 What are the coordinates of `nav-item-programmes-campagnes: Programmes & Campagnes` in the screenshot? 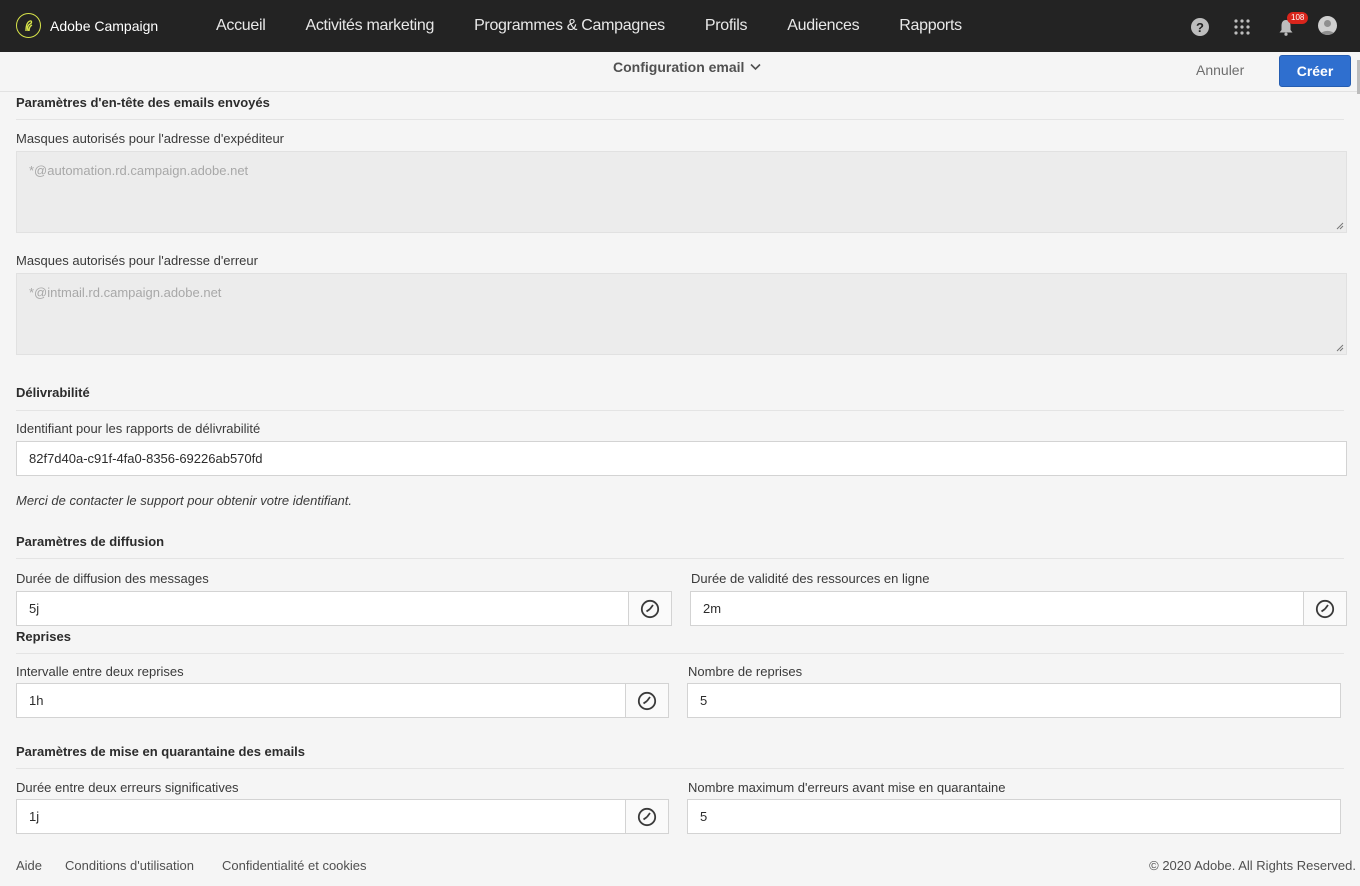 It's located at (569, 26).